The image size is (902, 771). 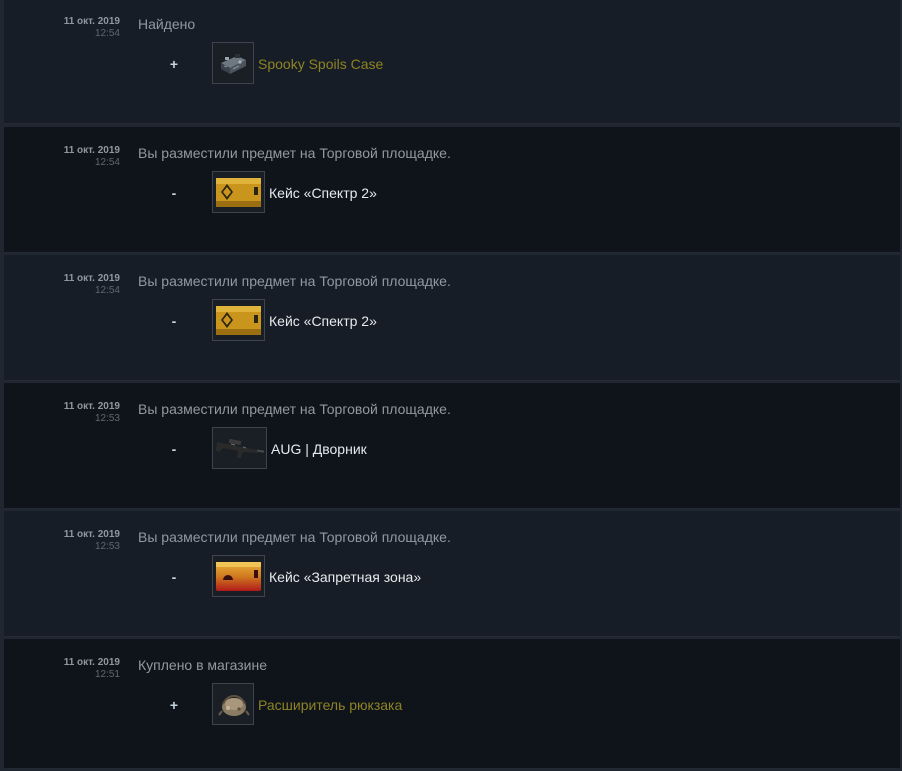 I want to click on item-name-link: Spooky Spoils Case, so click(x=320, y=64).